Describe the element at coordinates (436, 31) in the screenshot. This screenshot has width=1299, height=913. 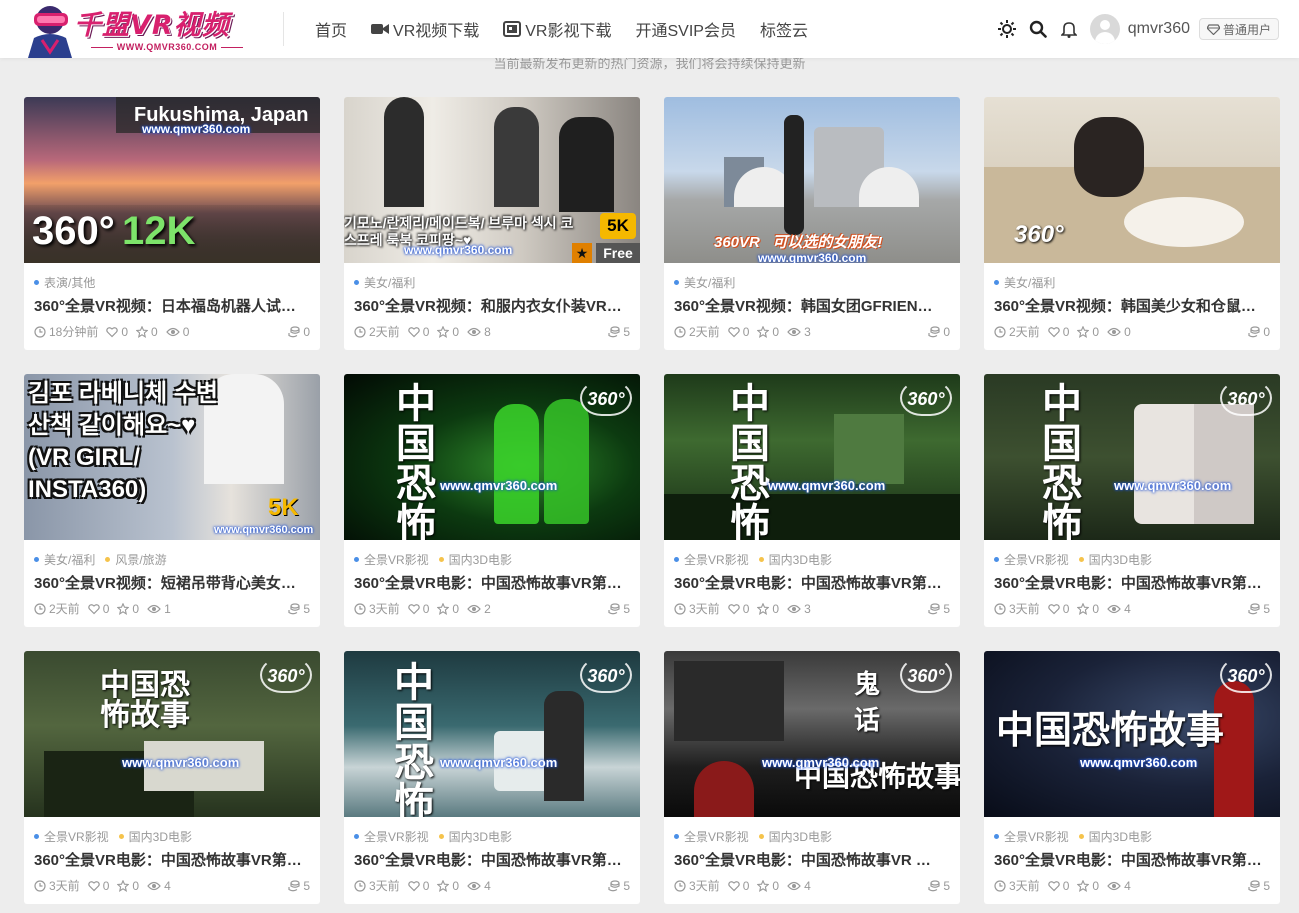
I see `nav-vr-video-download-label: VR视频下载` at that location.